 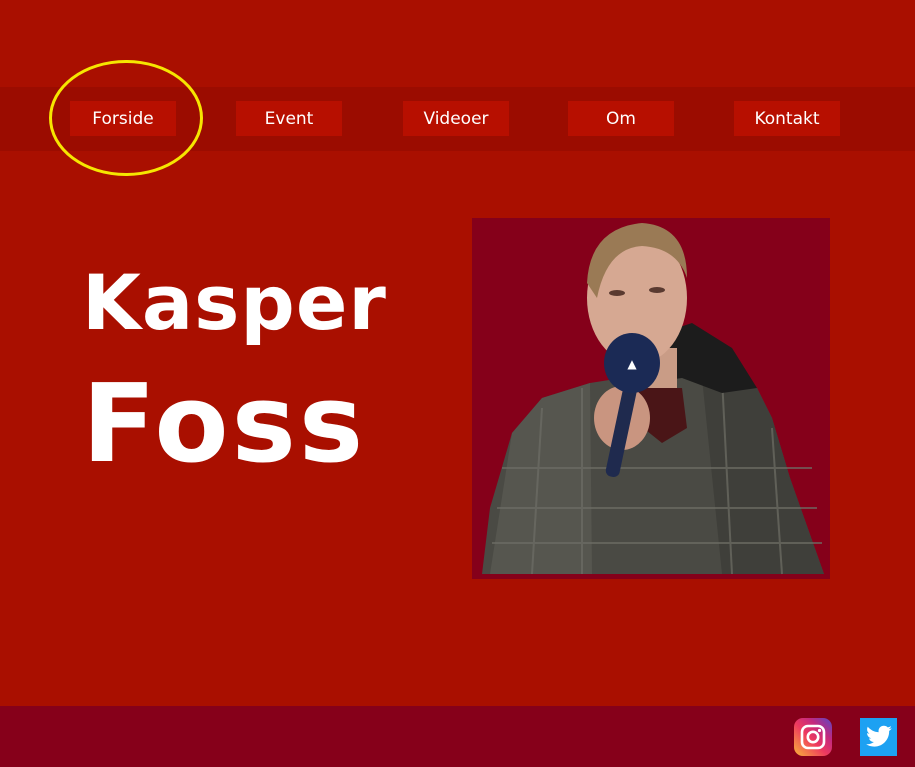 What do you see at coordinates (224, 424) in the screenshot?
I see `hero-last-name: Foss` at bounding box center [224, 424].